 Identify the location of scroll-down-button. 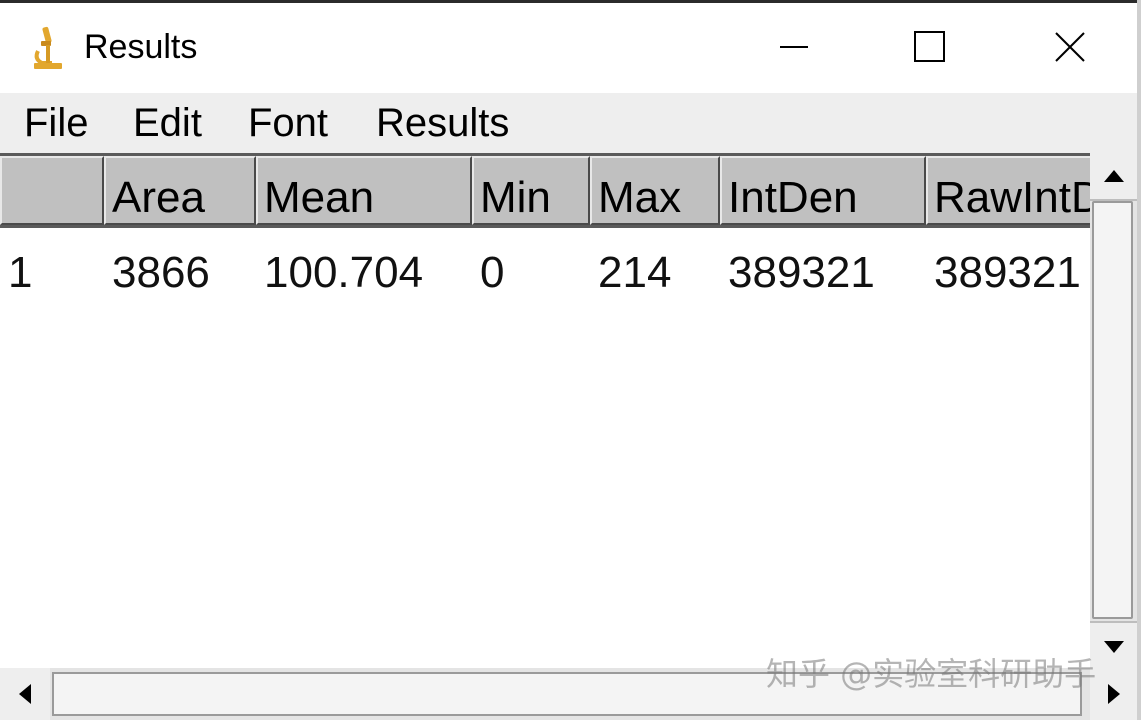
(1113, 645).